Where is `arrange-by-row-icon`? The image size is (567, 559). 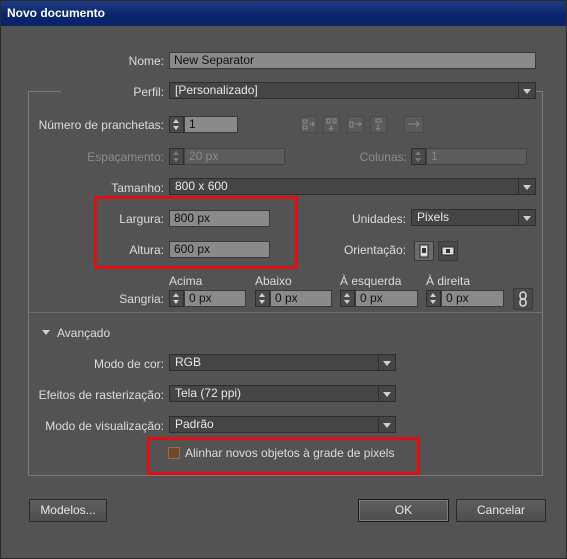
arrange-by-row-icon is located at coordinates (355, 124).